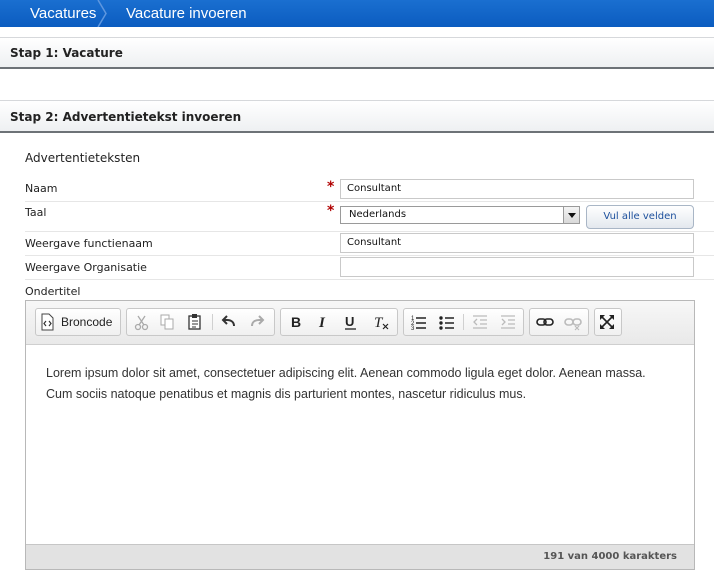 This screenshot has width=714, height=576. I want to click on link-icon, so click(546, 322).